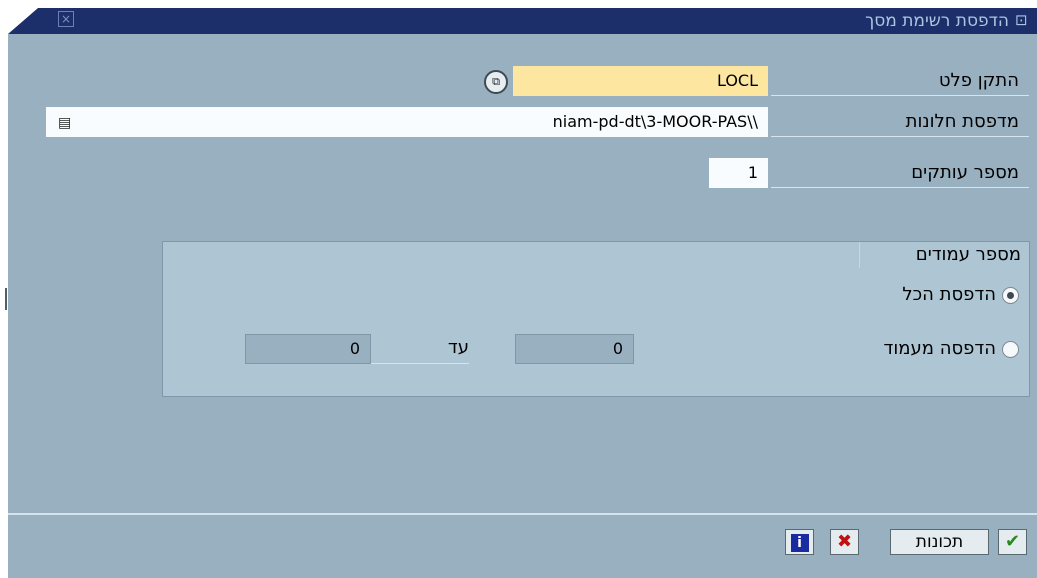  I want to click on info-icon: i, so click(799, 543).